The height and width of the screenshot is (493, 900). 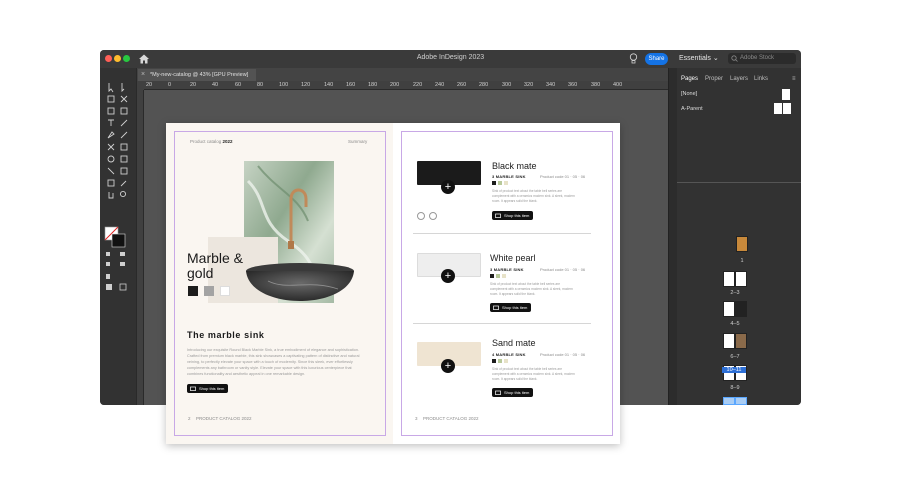 I want to click on selection-tool-icon, so click(x=111, y=88).